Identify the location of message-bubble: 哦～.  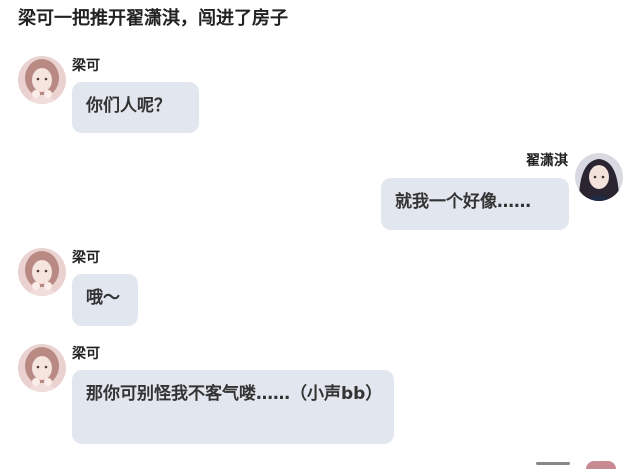
(105, 300).